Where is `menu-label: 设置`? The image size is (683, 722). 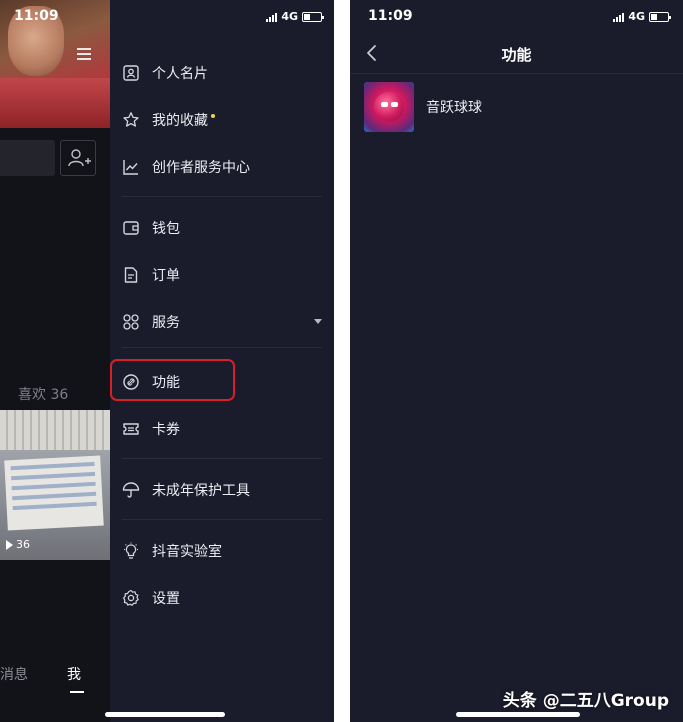
menu-label: 设置 is located at coordinates (166, 599).